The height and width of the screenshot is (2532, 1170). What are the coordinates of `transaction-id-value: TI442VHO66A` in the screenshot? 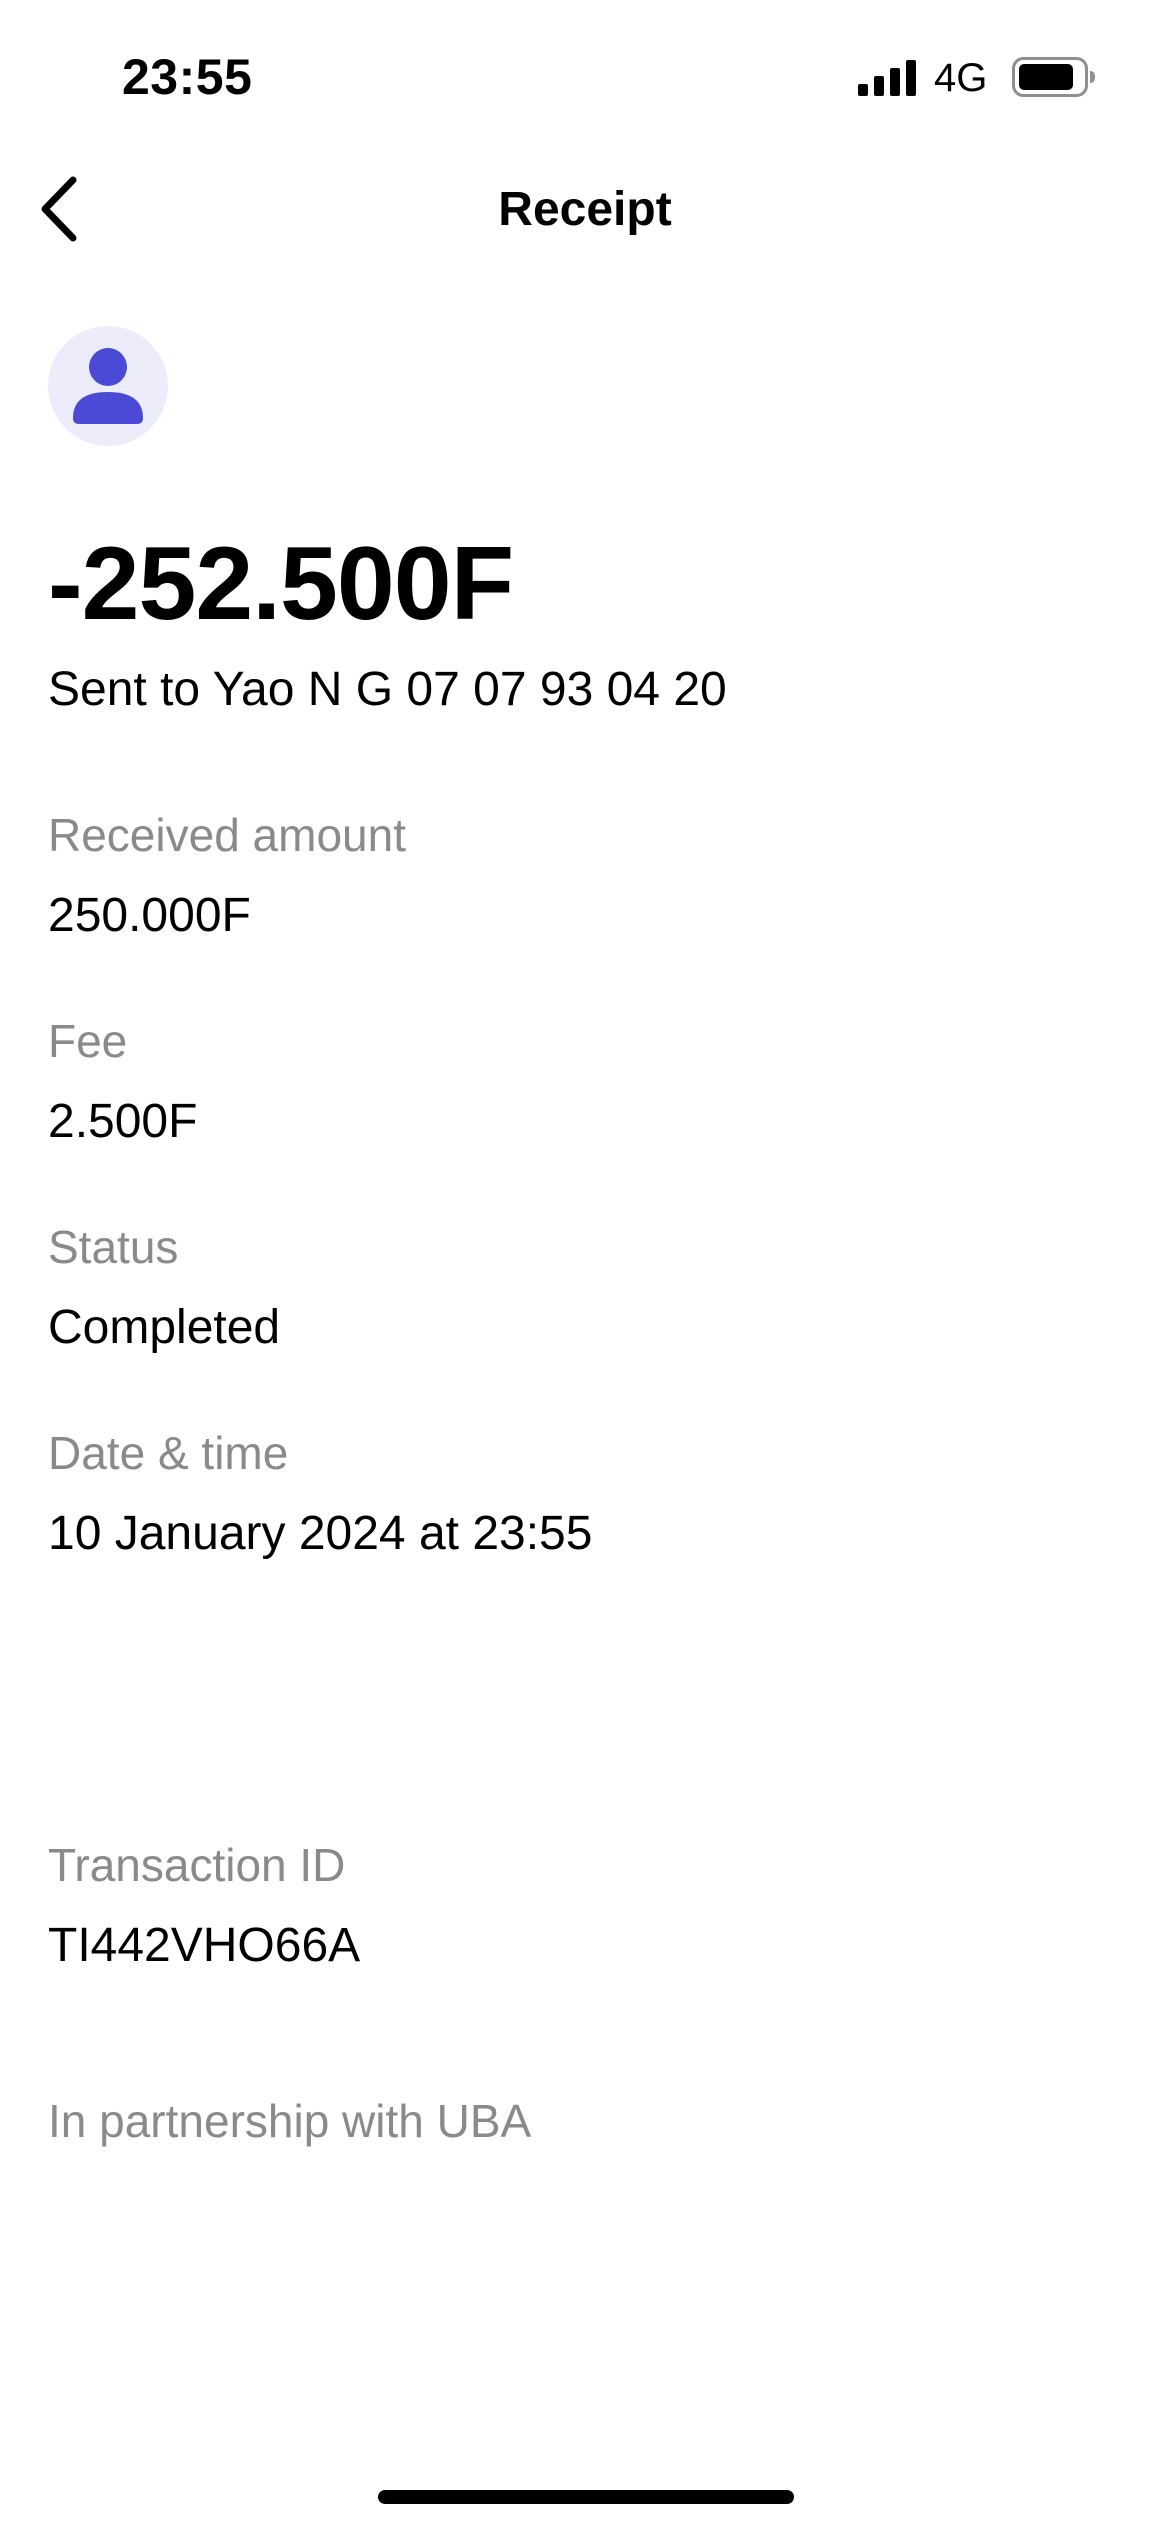 It's located at (204, 1945).